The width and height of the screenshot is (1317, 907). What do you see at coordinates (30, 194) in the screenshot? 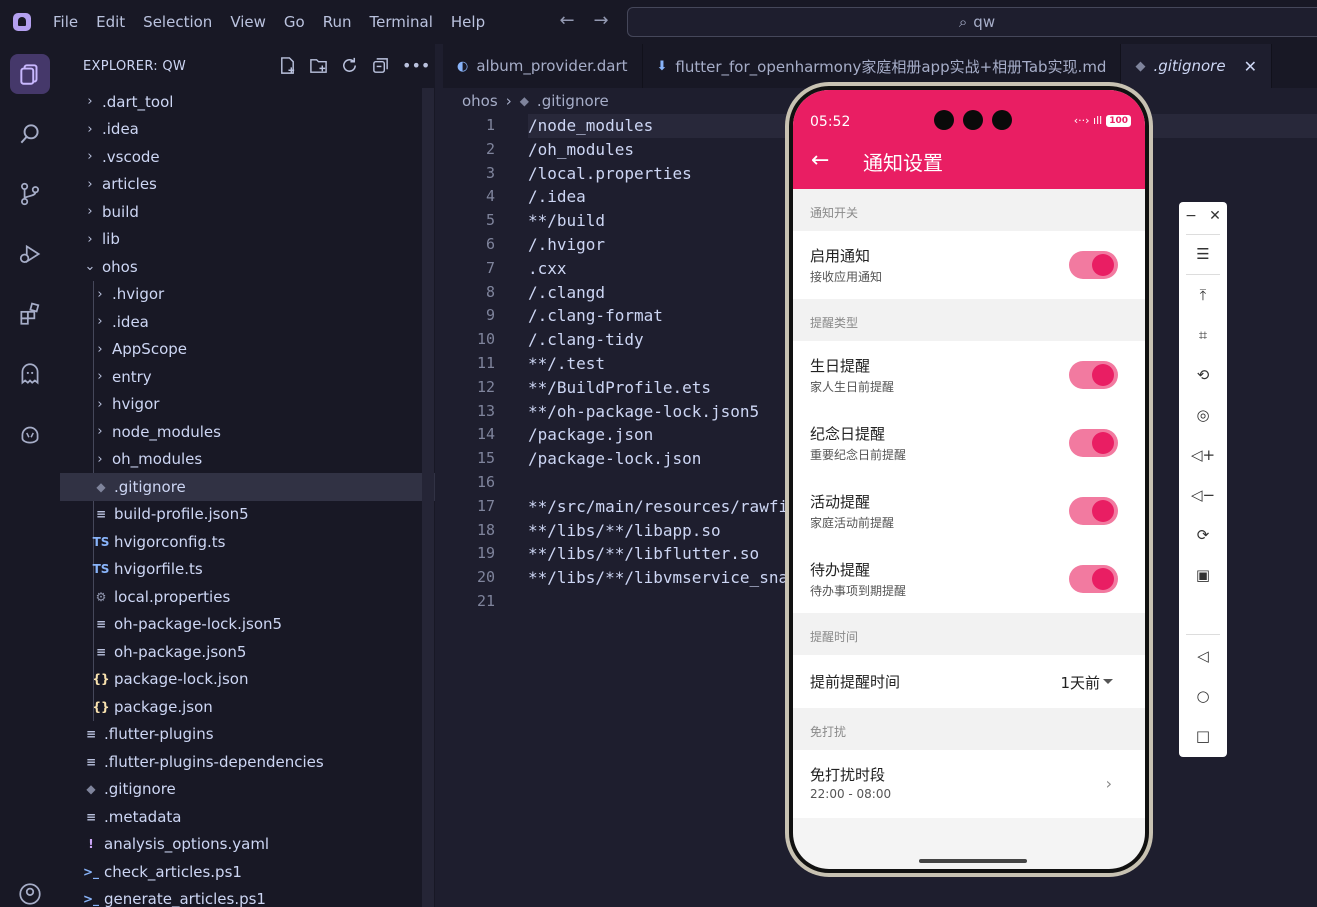
I see `source-control-icon` at bounding box center [30, 194].